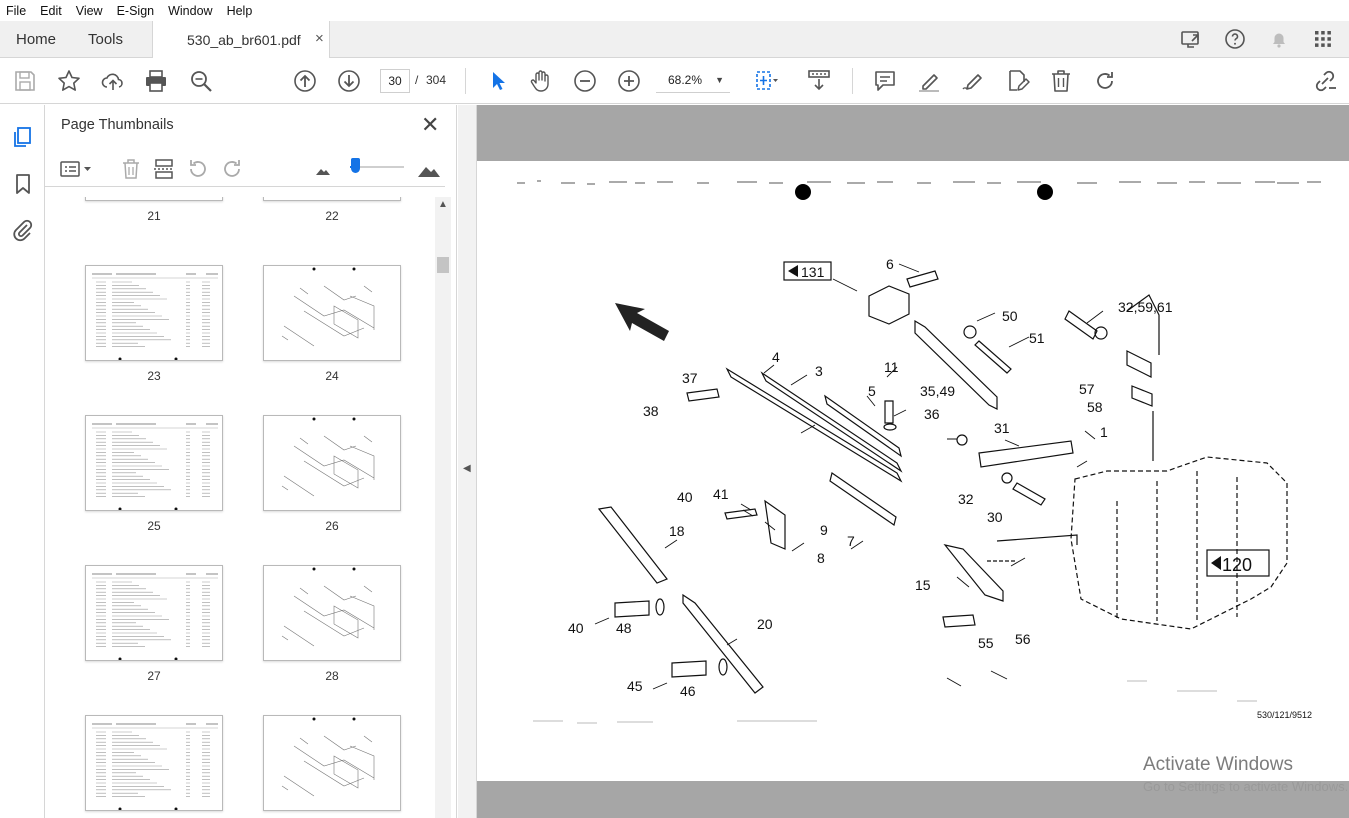 This screenshot has width=1349, height=818. I want to click on tab-tools: Tools, so click(105, 39).